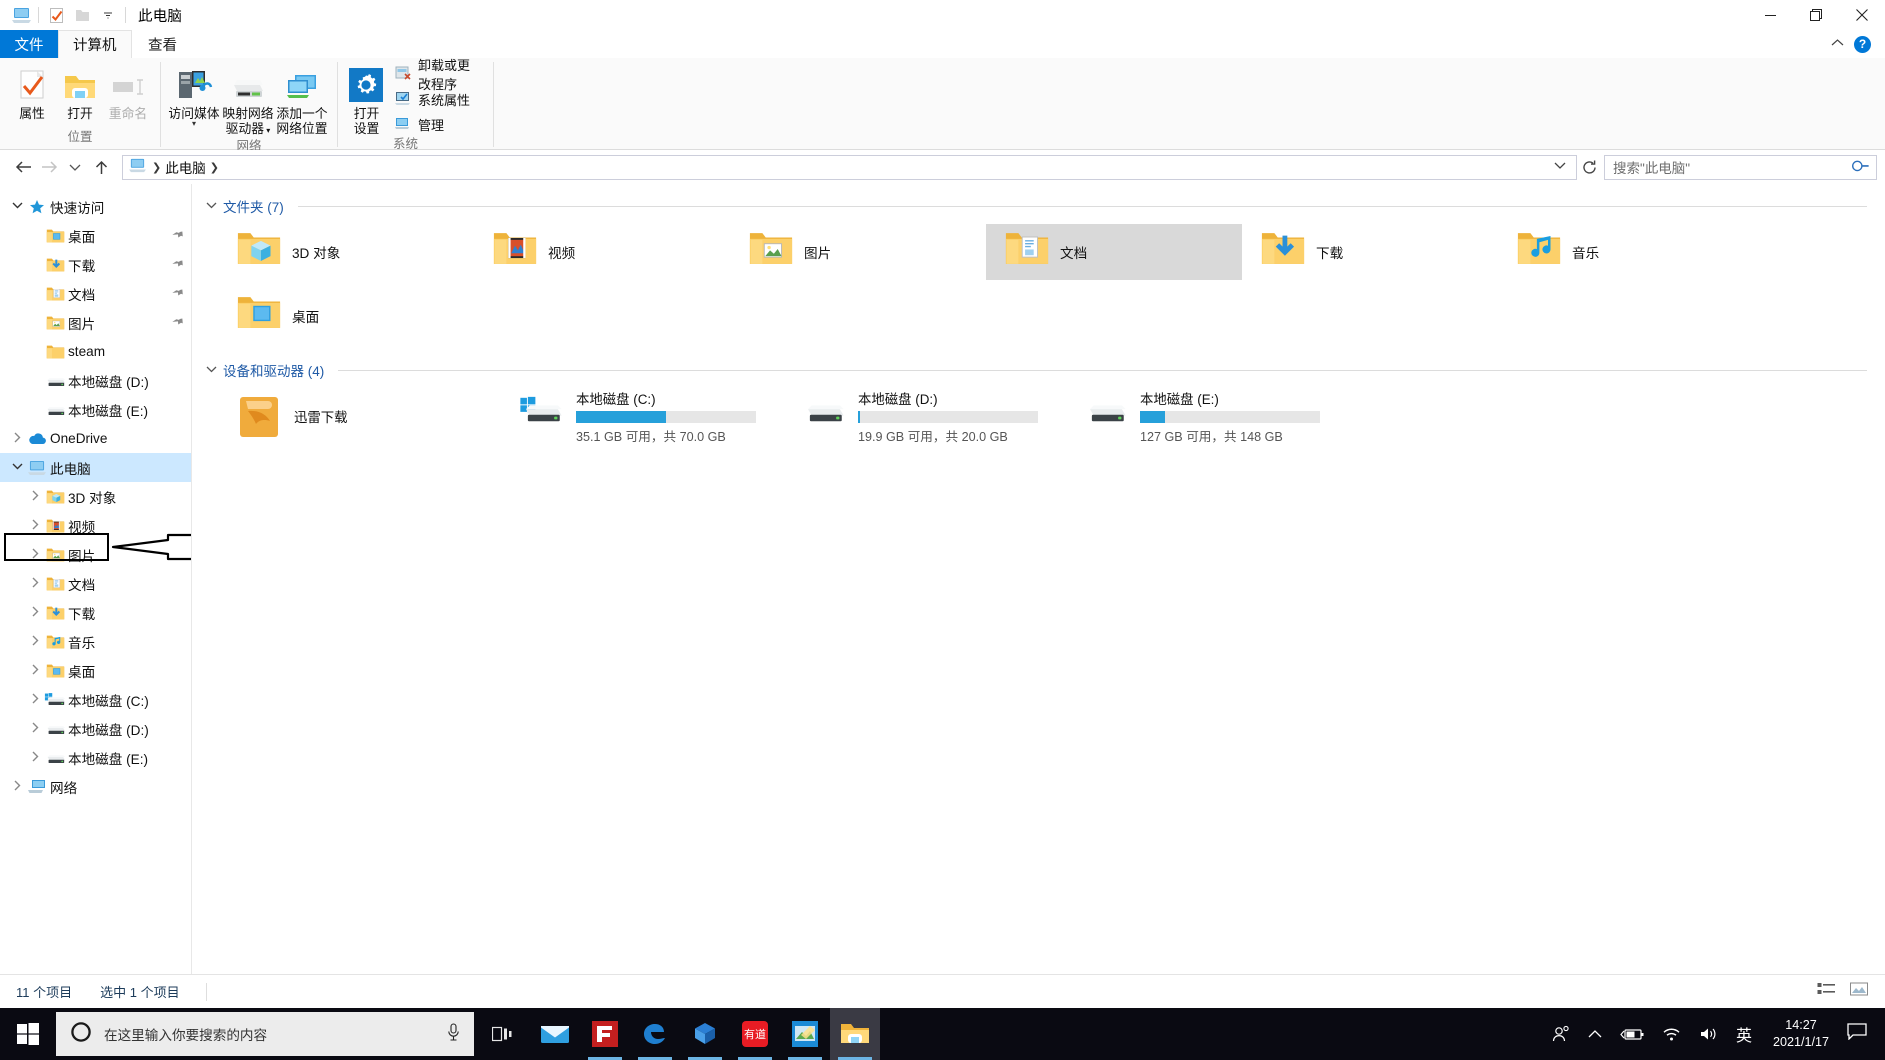 This screenshot has height=1060, width=1885. Describe the element at coordinates (1626, 252) in the screenshot. I see `folder-tile: 音乐` at that location.